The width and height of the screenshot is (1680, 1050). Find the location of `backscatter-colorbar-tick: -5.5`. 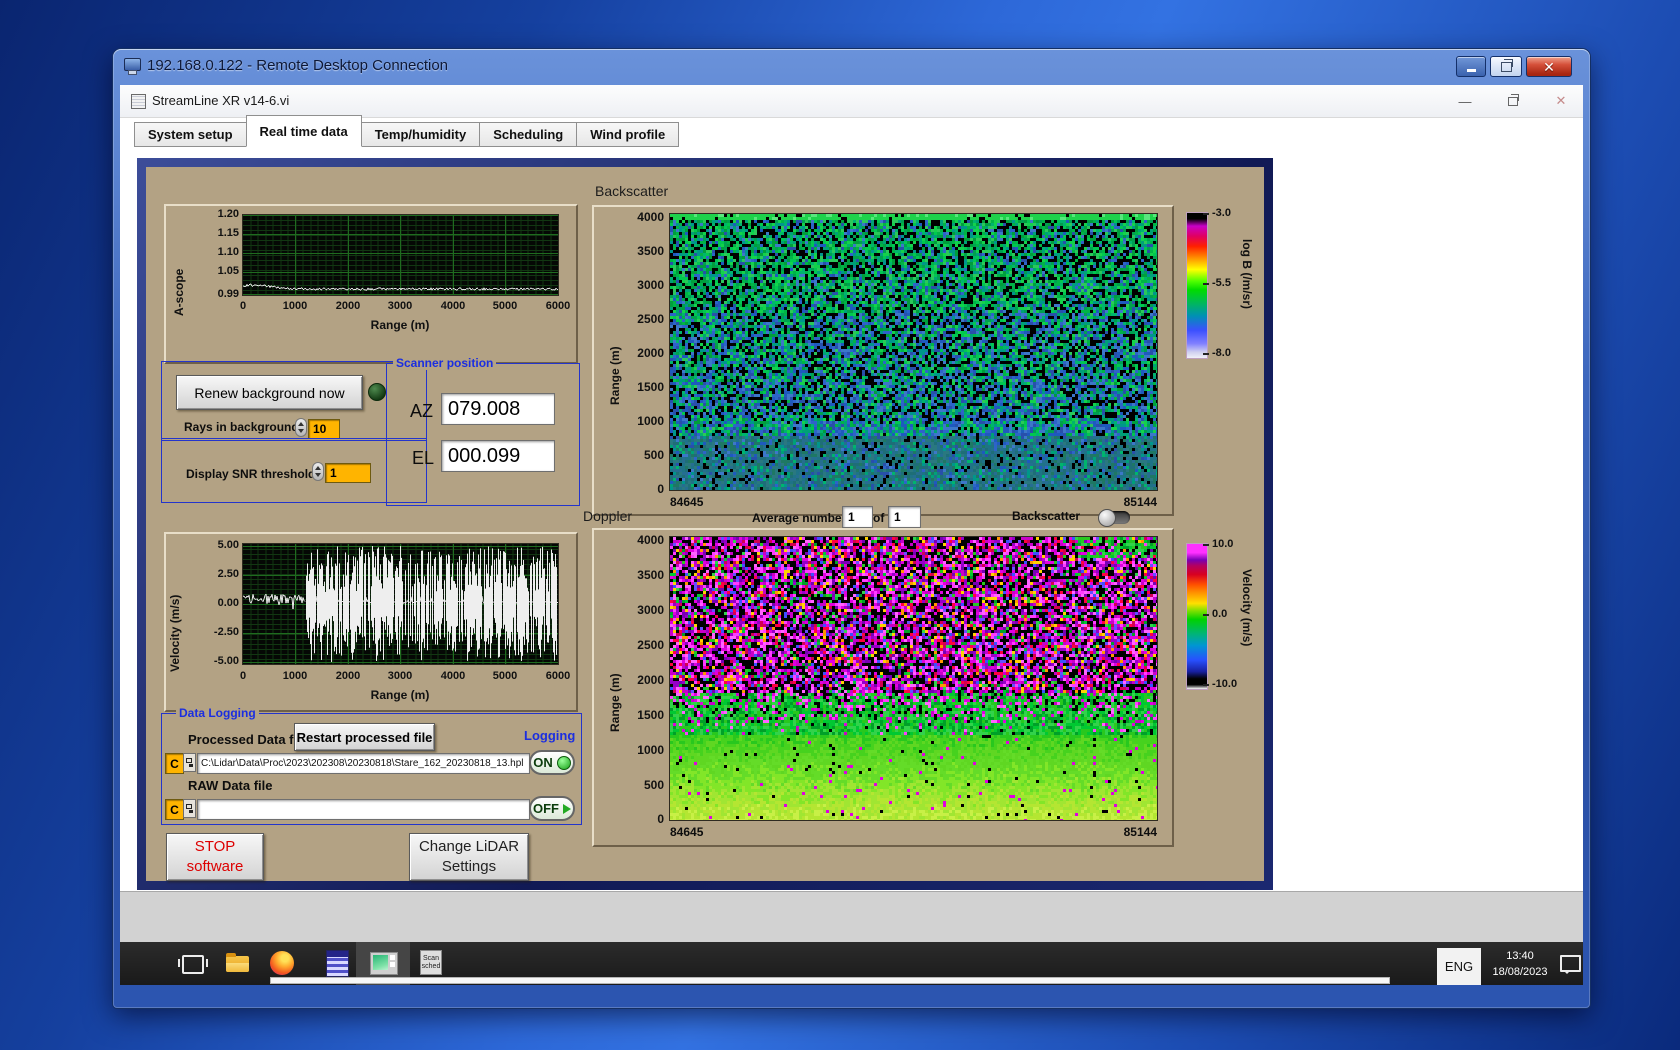

backscatter-colorbar-tick: -5.5 is located at coordinates (1217, 283).